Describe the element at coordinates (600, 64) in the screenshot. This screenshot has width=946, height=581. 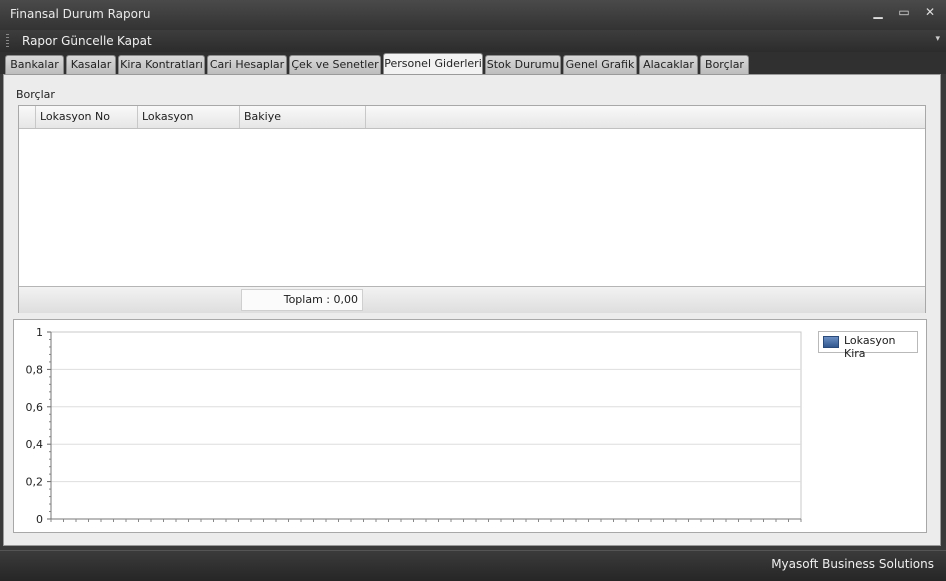
I see `tab-genel-grafik: Genel Grafik` at that location.